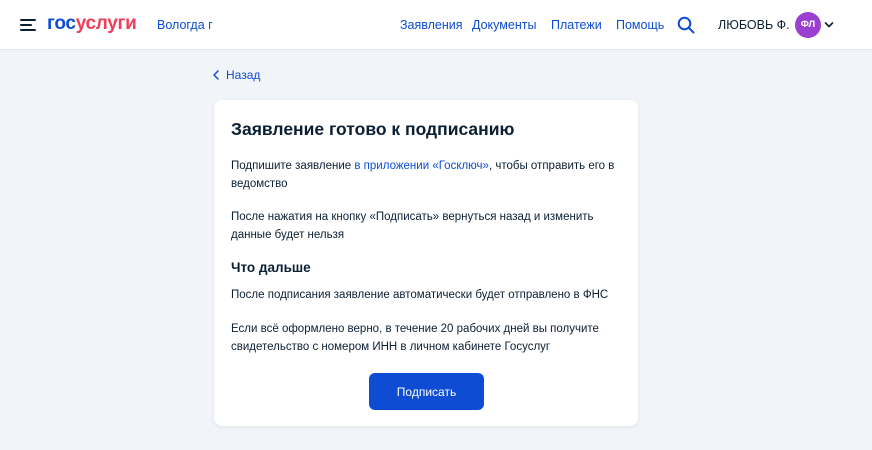 This screenshot has width=872, height=450. I want to click on city-selector: Вологда г, so click(185, 25).